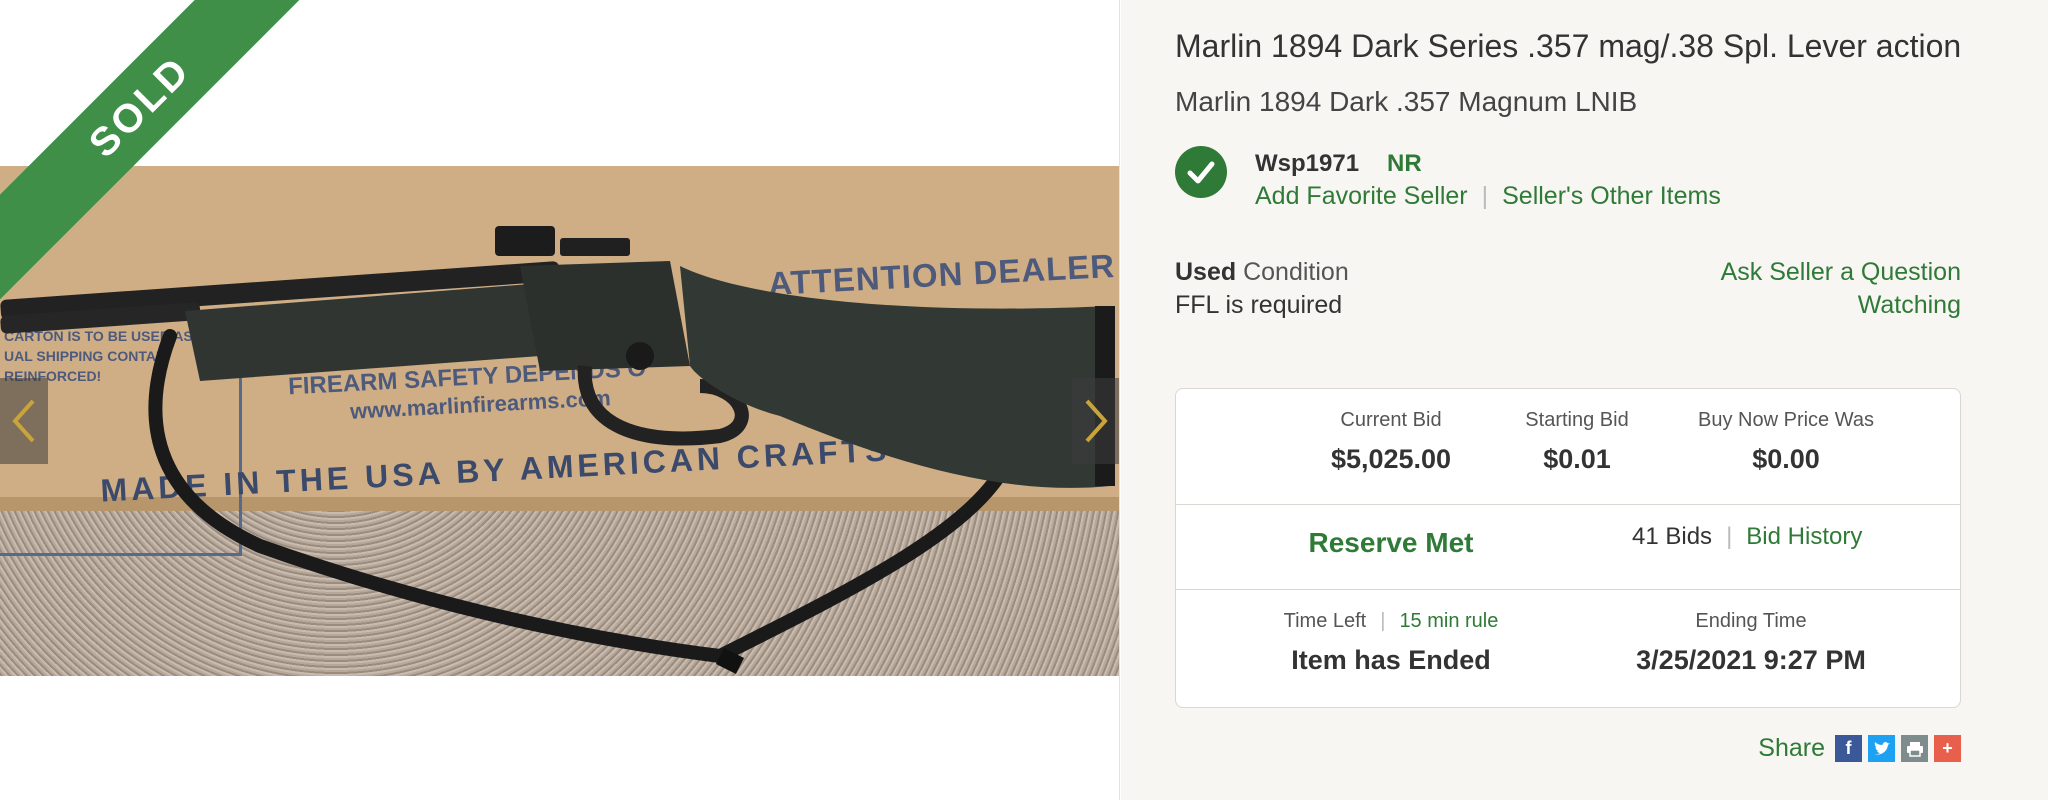 This screenshot has height=800, width=2048. I want to click on chevron-left-icon, so click(23, 421).